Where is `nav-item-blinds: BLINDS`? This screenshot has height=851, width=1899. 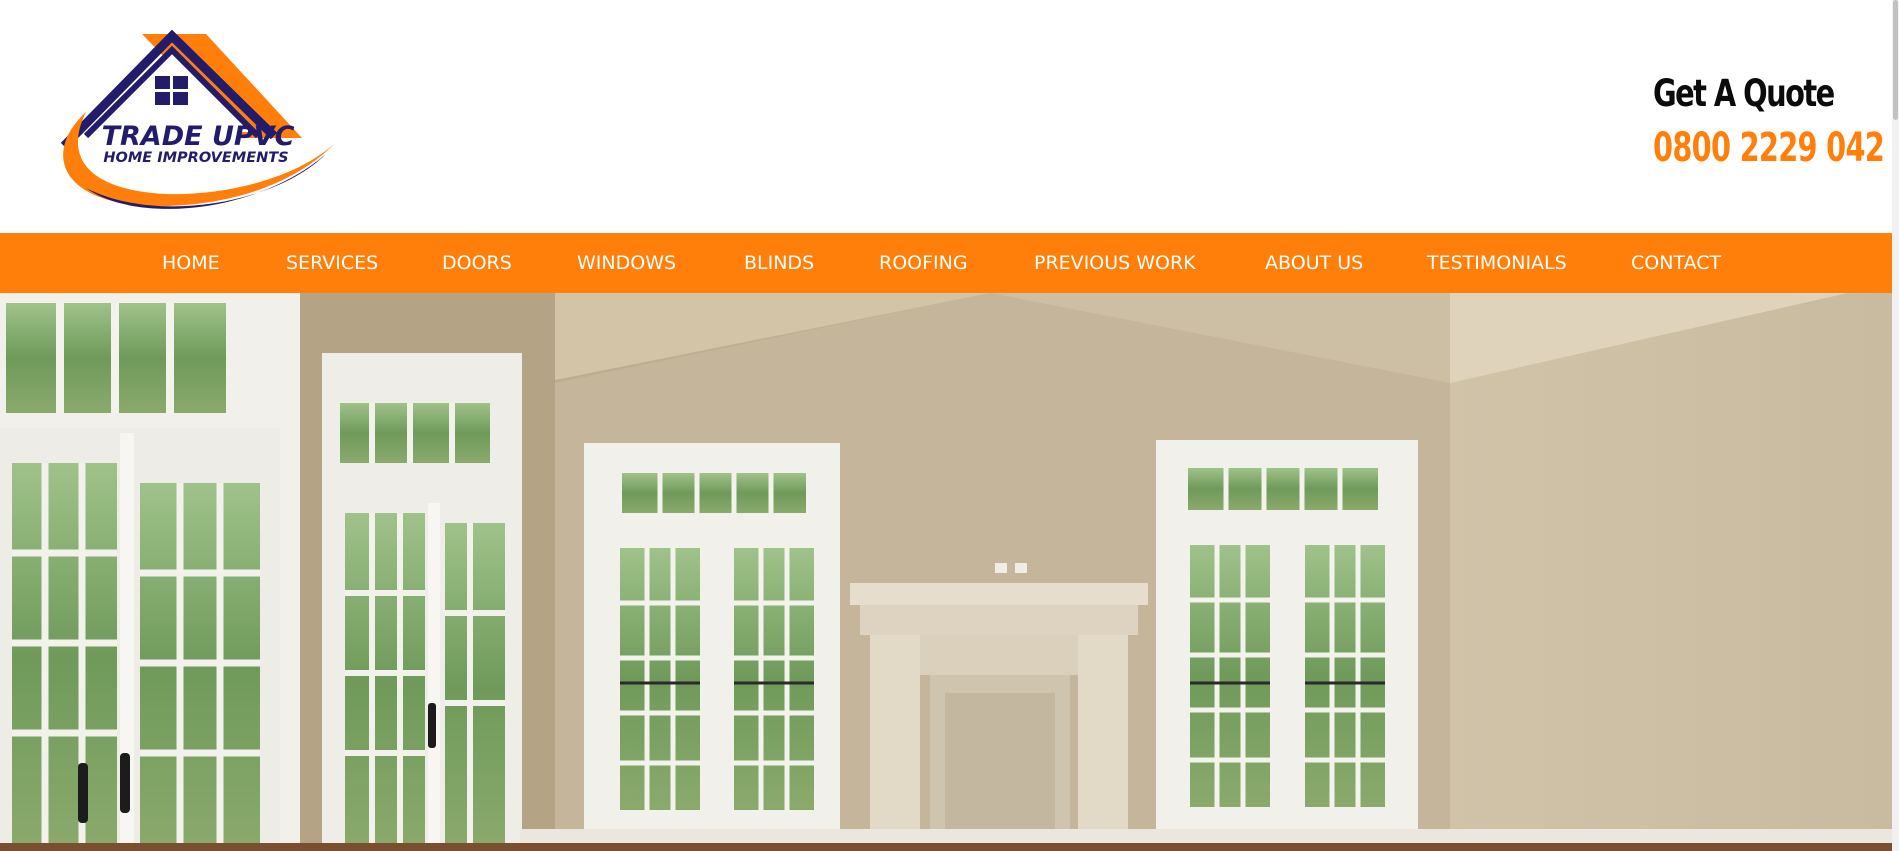
nav-item-blinds: BLINDS is located at coordinates (779, 263).